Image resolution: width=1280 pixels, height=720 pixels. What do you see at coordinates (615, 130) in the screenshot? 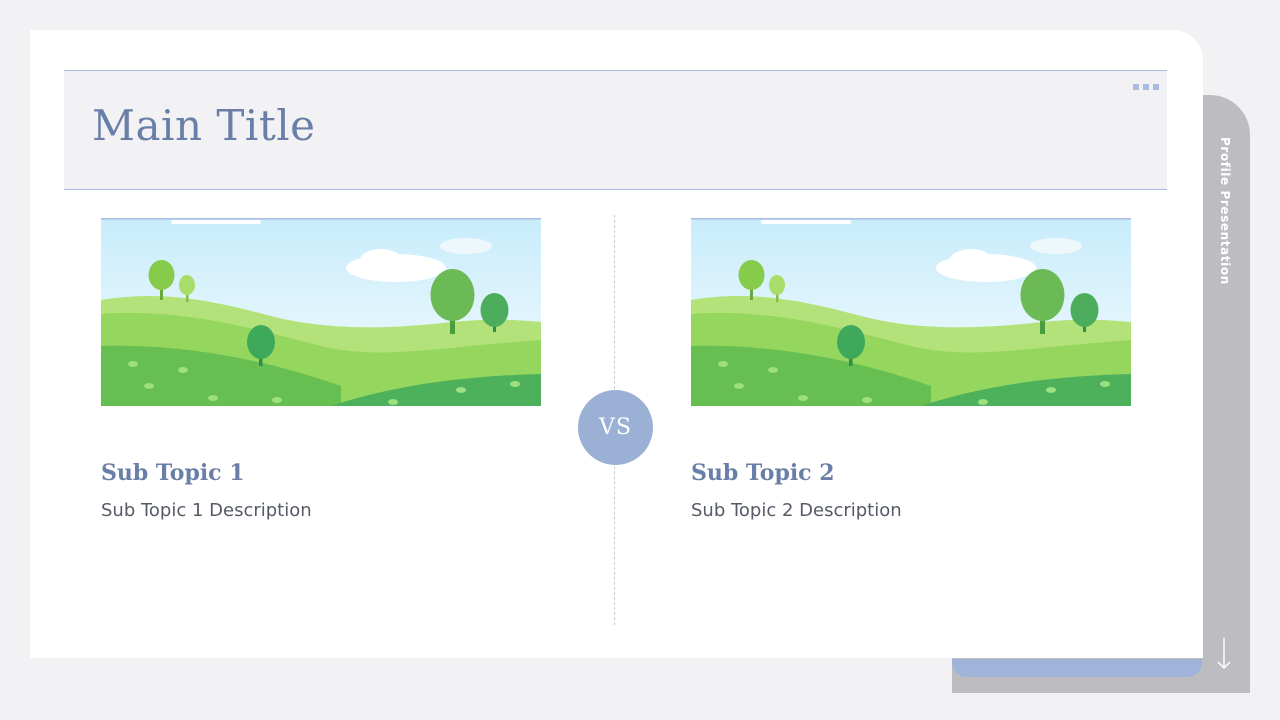
I see `header-band: Main Title` at bounding box center [615, 130].